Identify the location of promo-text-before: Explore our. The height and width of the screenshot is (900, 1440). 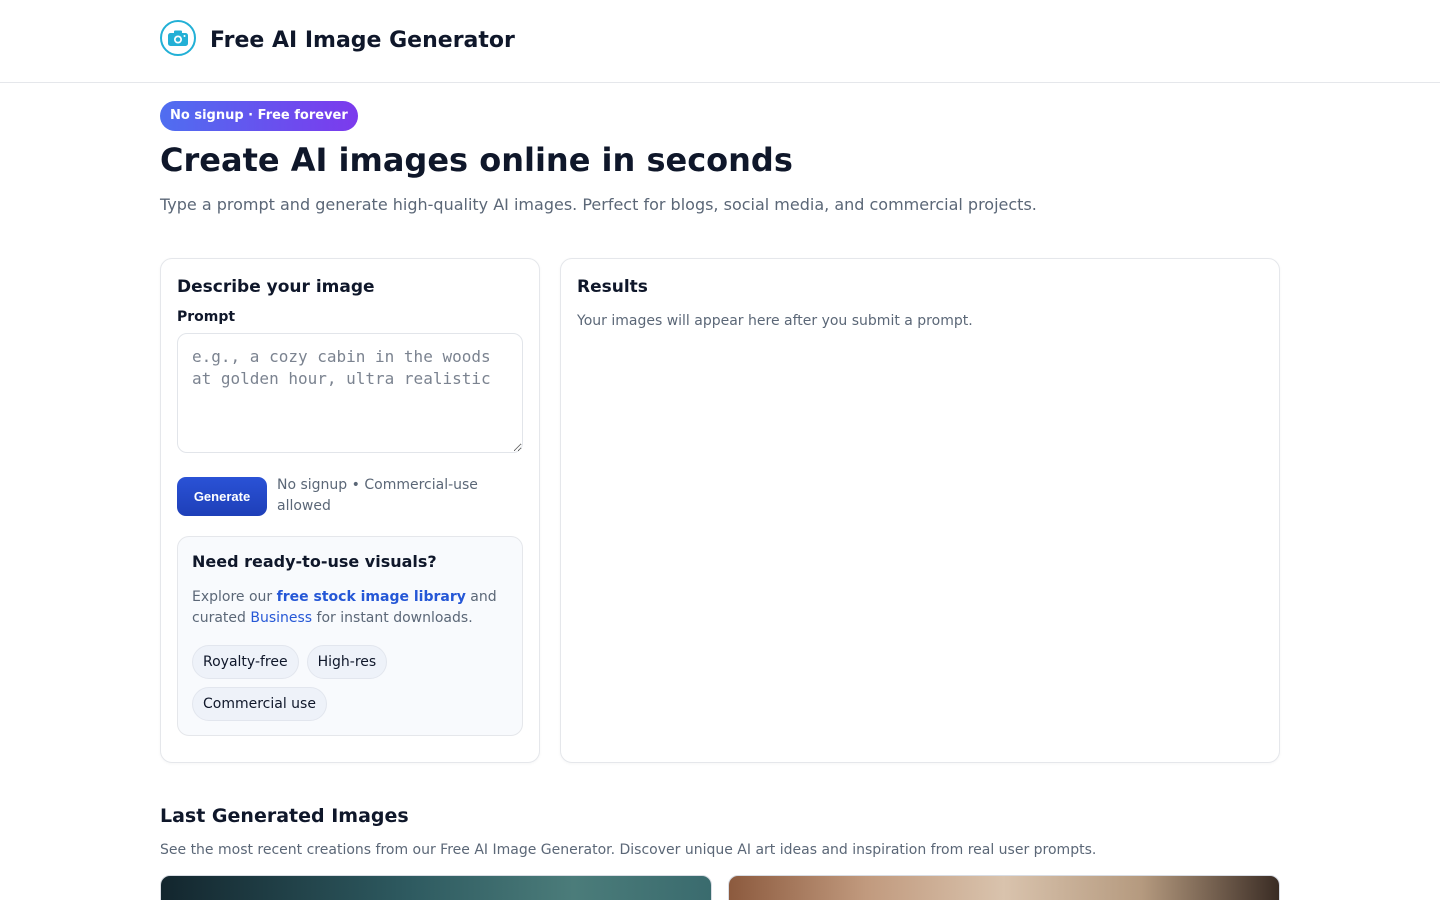
(234, 597).